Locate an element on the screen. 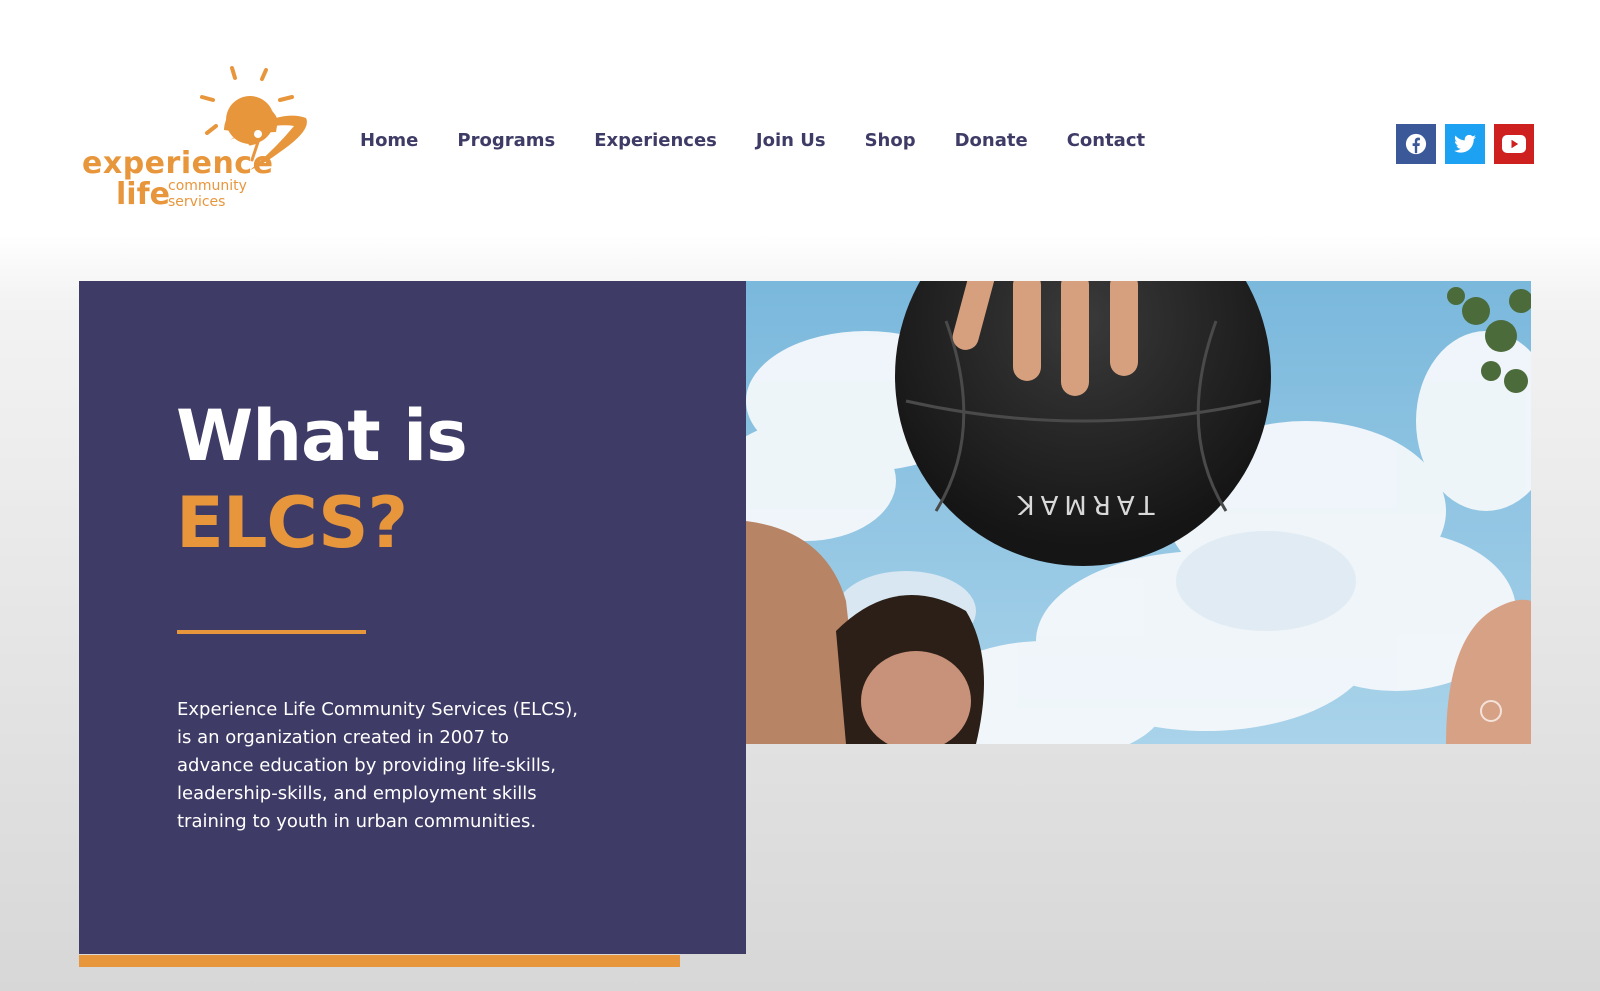 This screenshot has width=1600, height=991. youtube-button is located at coordinates (1514, 144).